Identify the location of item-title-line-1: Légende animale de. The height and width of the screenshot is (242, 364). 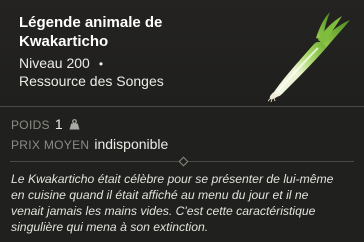
(91, 22).